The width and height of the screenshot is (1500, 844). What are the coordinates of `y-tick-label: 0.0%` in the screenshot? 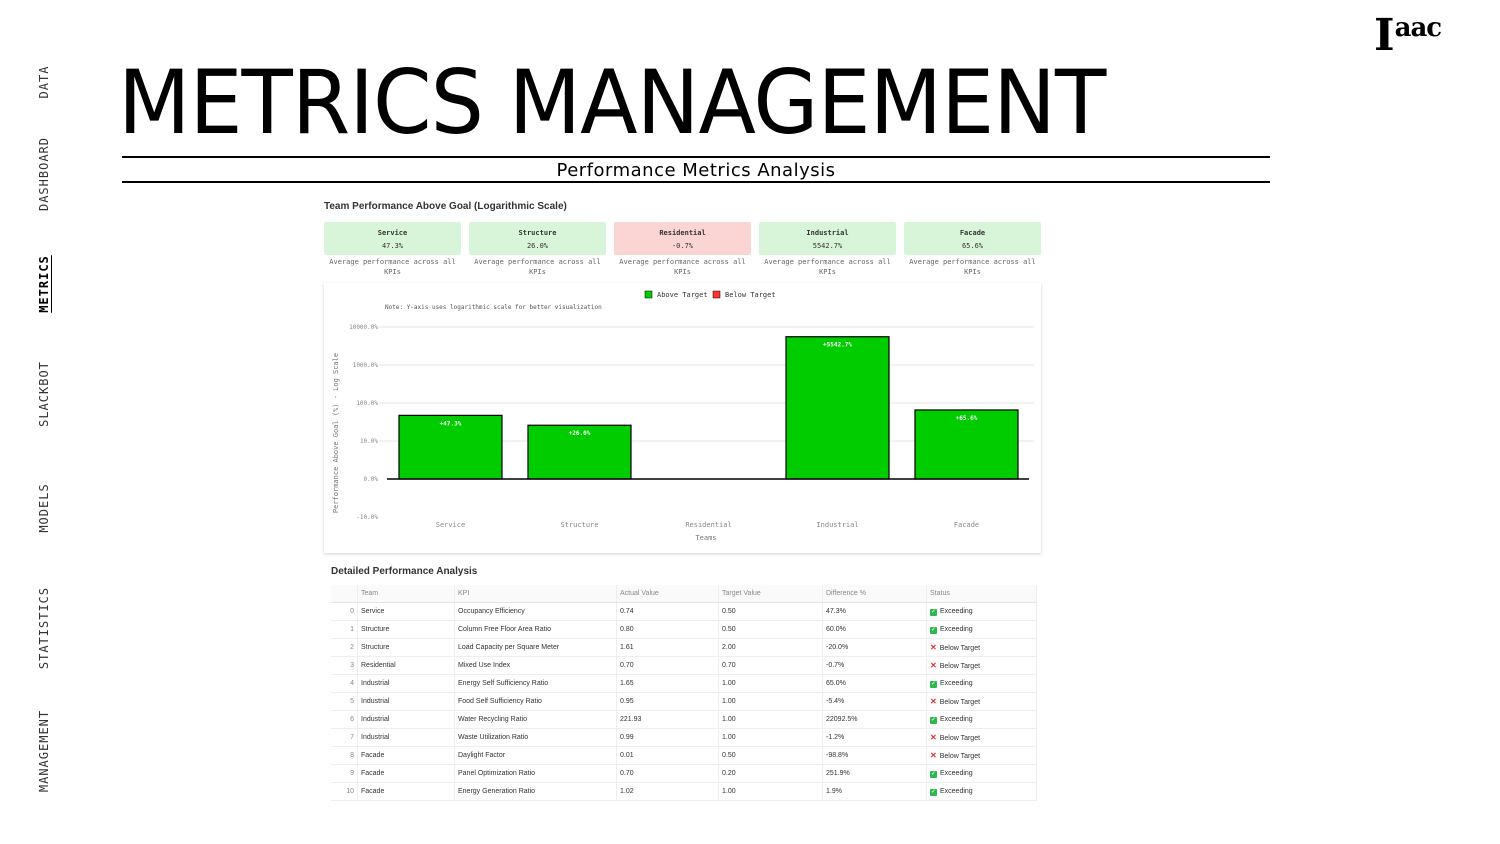 It's located at (371, 479).